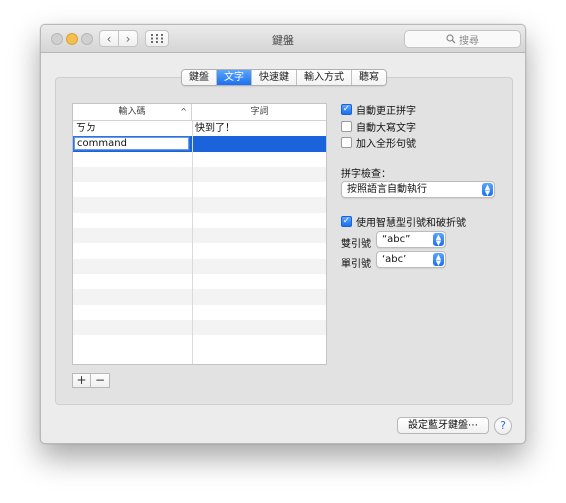 The height and width of the screenshot is (503, 566). What do you see at coordinates (503, 426) in the screenshot?
I see `help-button: ?` at bounding box center [503, 426].